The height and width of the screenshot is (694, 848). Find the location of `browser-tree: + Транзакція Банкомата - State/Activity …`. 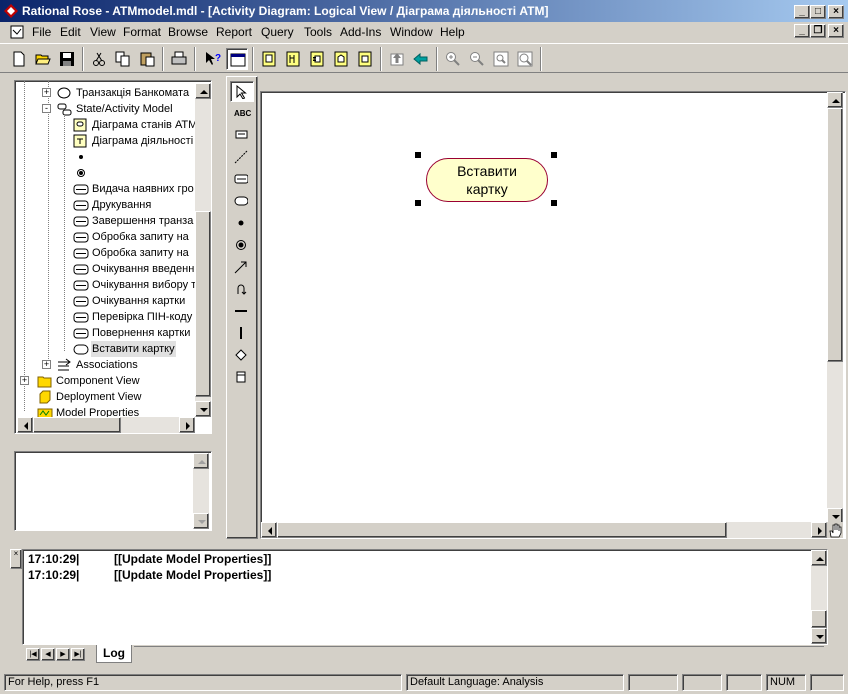

browser-tree: + Транзакція Банкомата - State/Activity … is located at coordinates (113, 257).